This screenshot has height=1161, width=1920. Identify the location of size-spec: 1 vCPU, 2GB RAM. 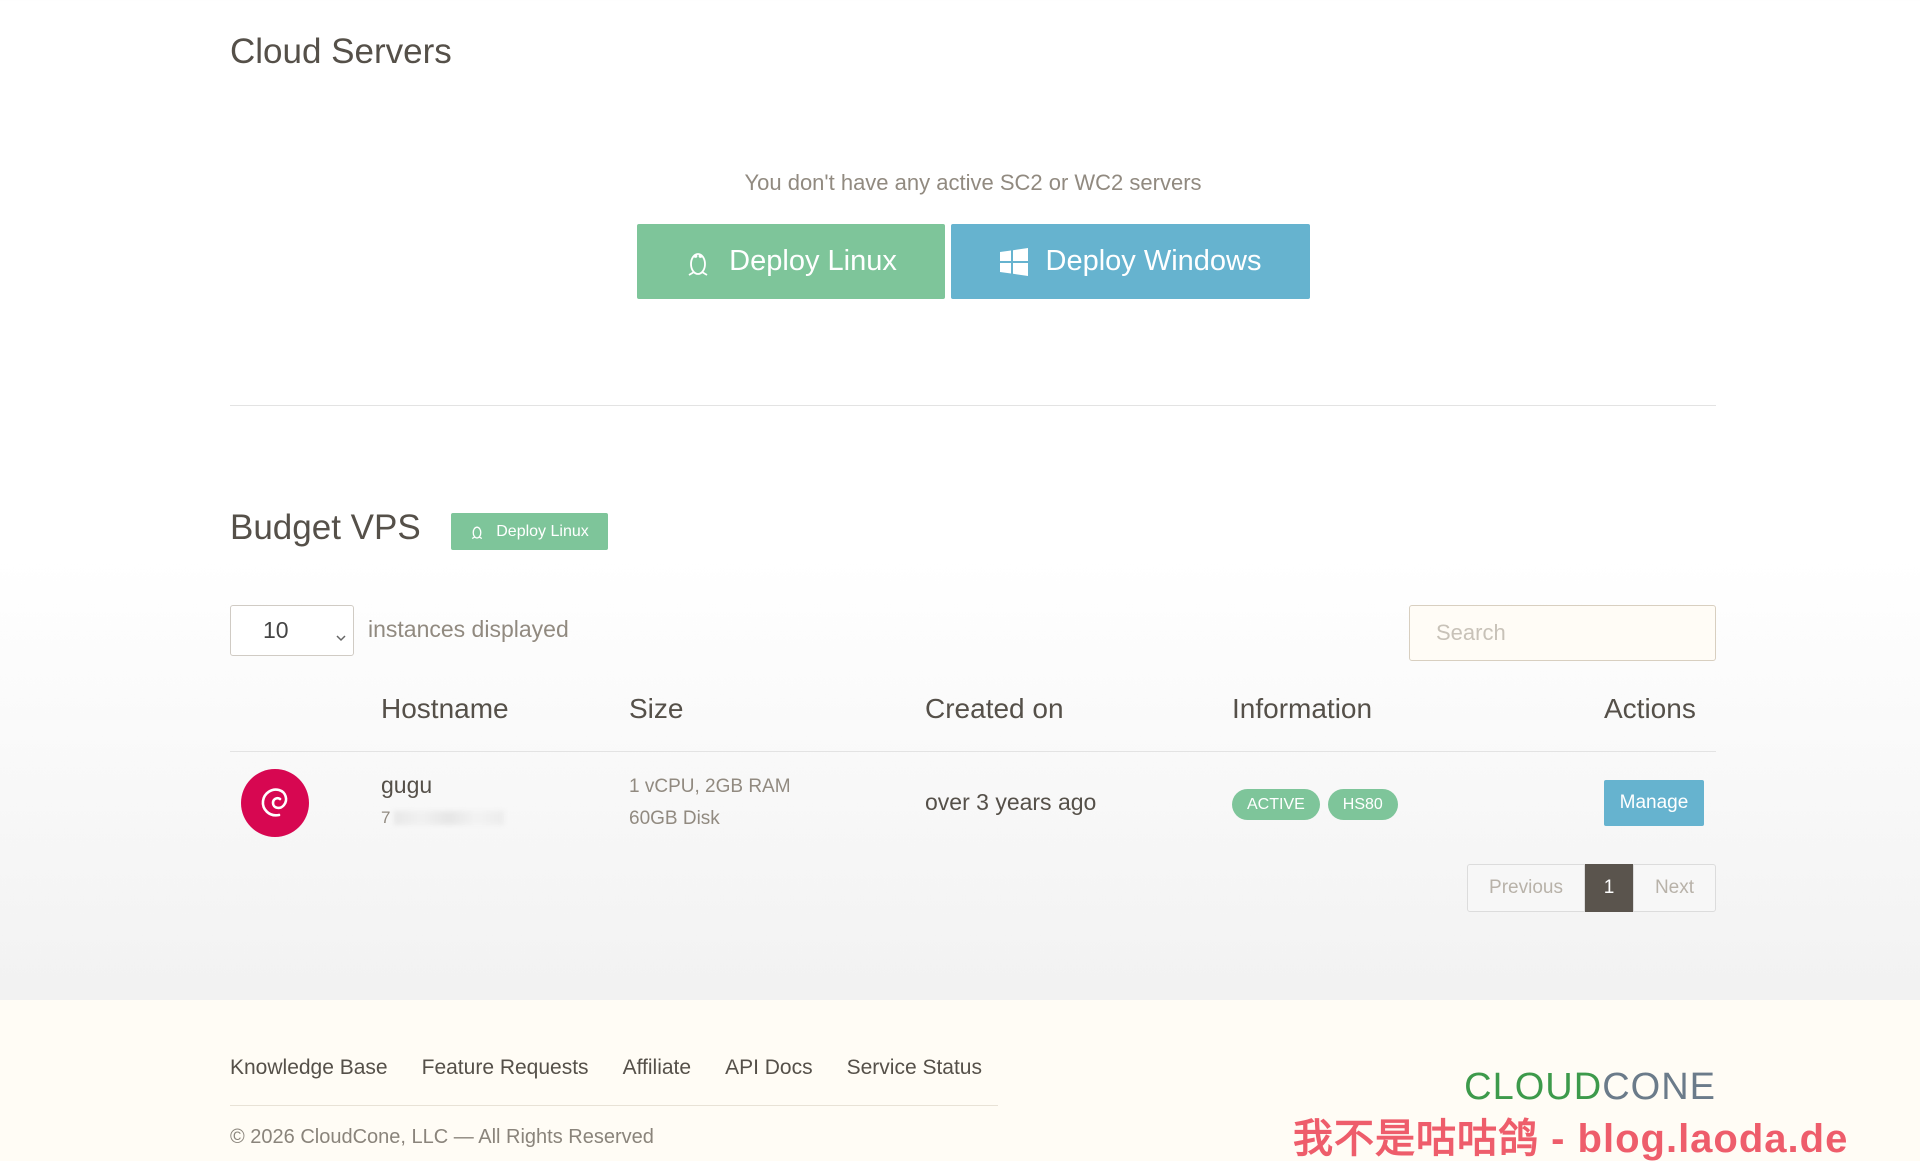
(710, 786).